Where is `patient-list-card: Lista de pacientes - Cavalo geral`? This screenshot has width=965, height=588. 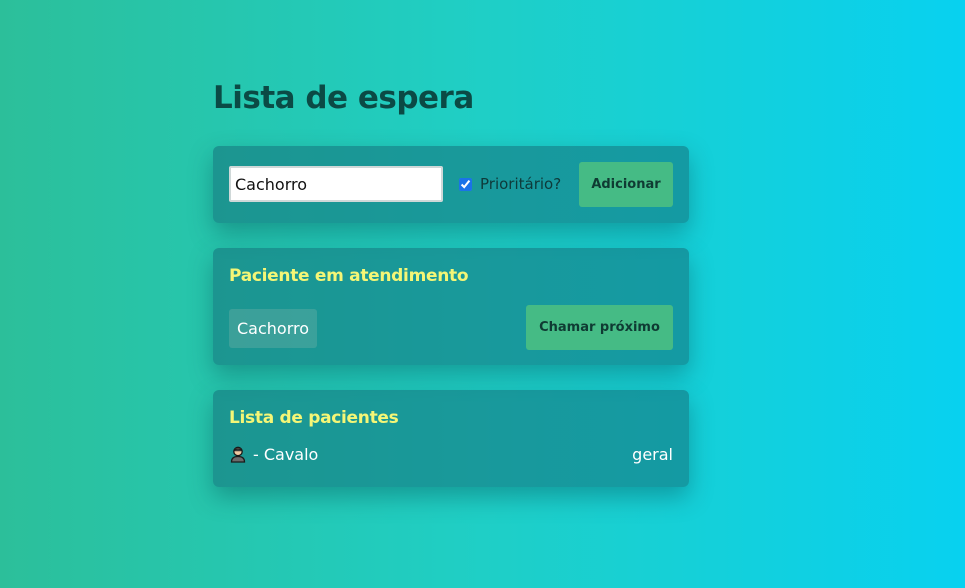
patient-list-card: Lista de pacientes - Cavalo geral is located at coordinates (451, 438).